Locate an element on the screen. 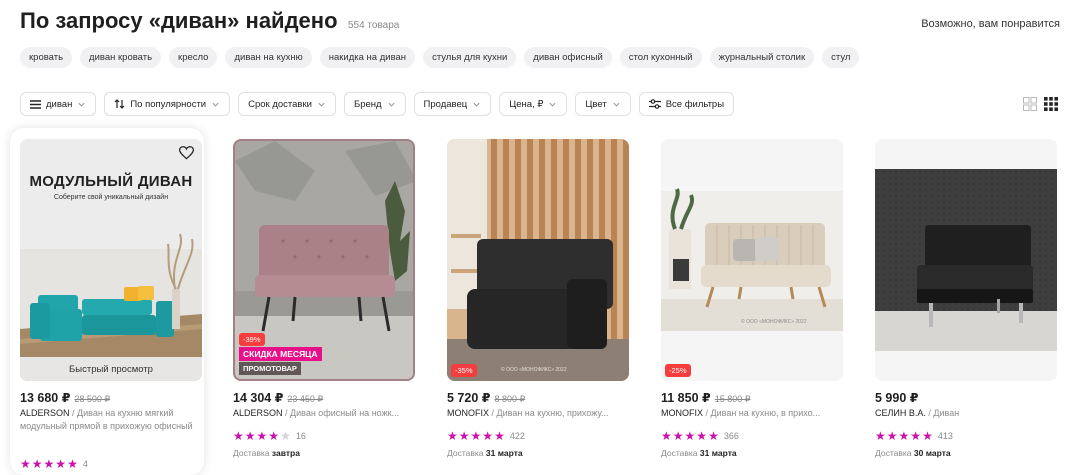 This screenshot has width=1080, height=475. price-row: 5 720 ₽8 800 ₽ is located at coordinates (486, 397).